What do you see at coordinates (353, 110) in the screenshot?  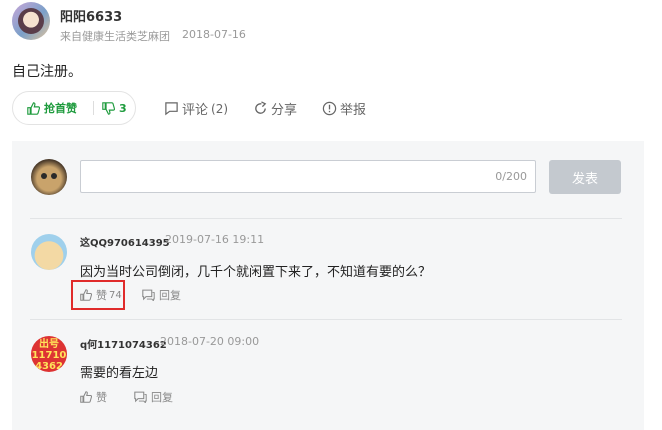 I see `report-label: 举报` at bounding box center [353, 110].